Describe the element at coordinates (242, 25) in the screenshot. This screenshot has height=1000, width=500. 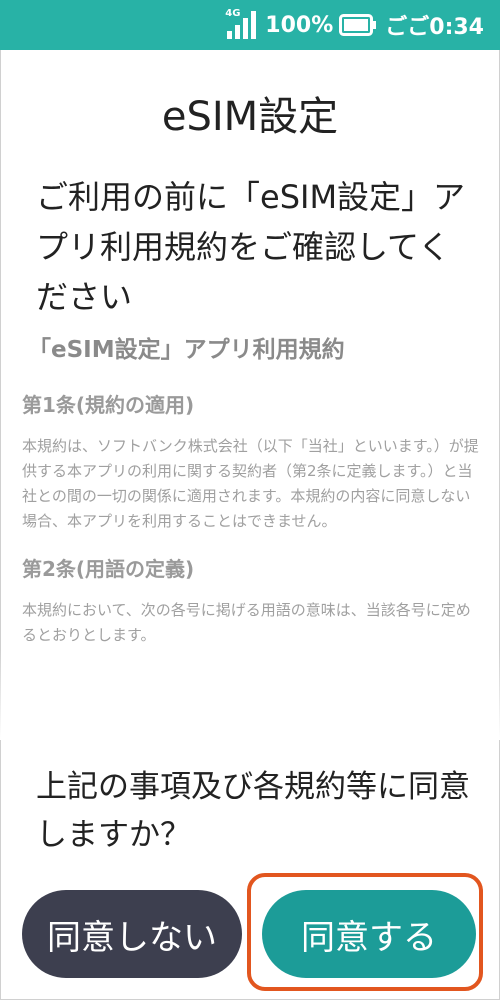
I see `signal-icon: 4G` at that location.